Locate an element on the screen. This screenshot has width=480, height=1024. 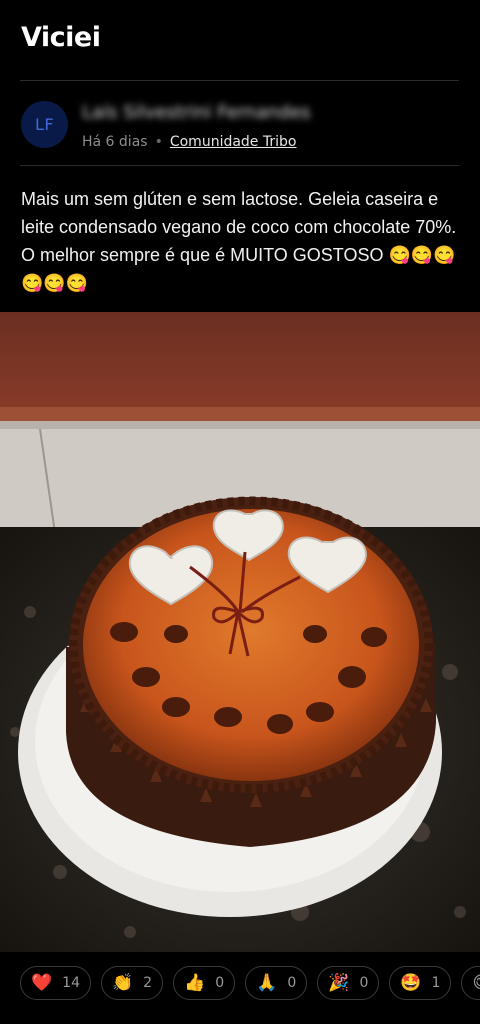
star-struck-icon: 🤩 is located at coordinates (411, 982).